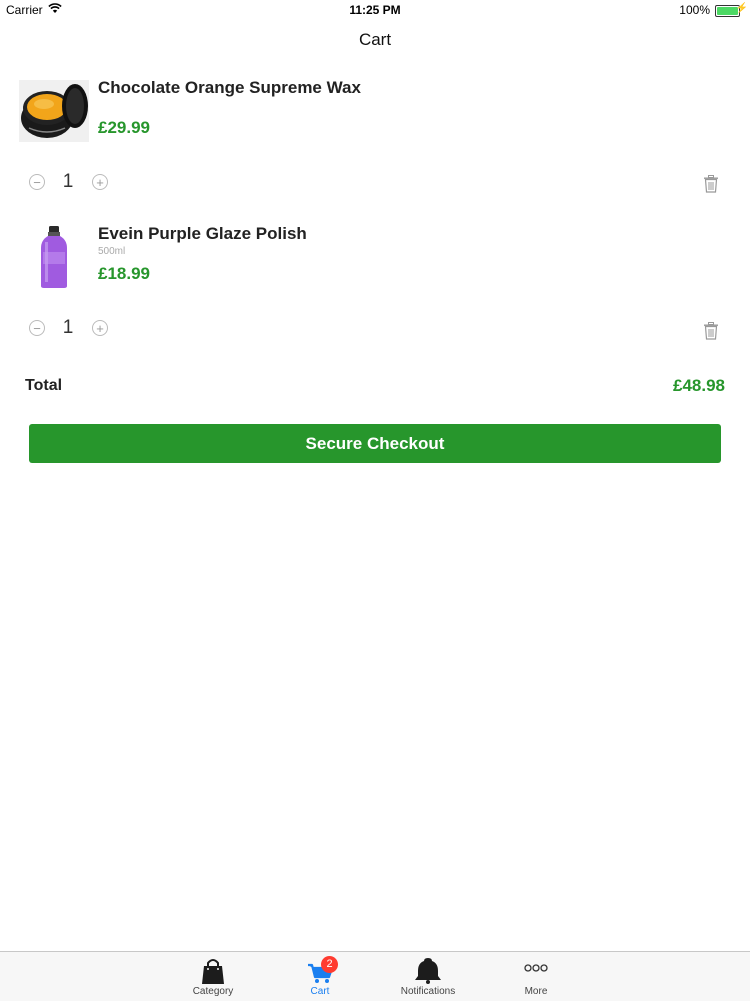 The height and width of the screenshot is (1001, 750). I want to click on tab-label: Notifications, so click(428, 991).